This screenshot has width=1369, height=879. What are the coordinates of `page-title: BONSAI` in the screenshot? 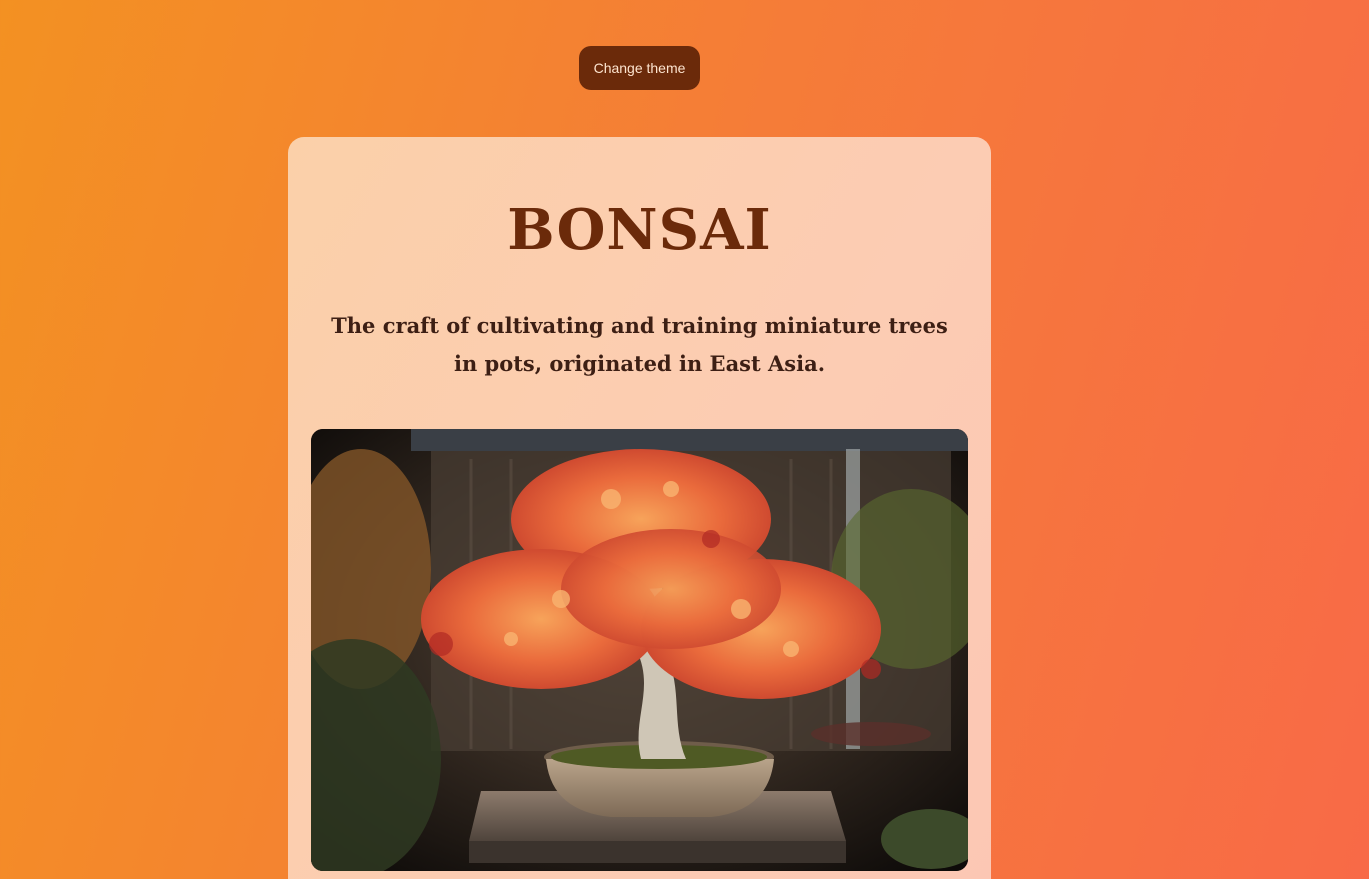 It's located at (639, 230).